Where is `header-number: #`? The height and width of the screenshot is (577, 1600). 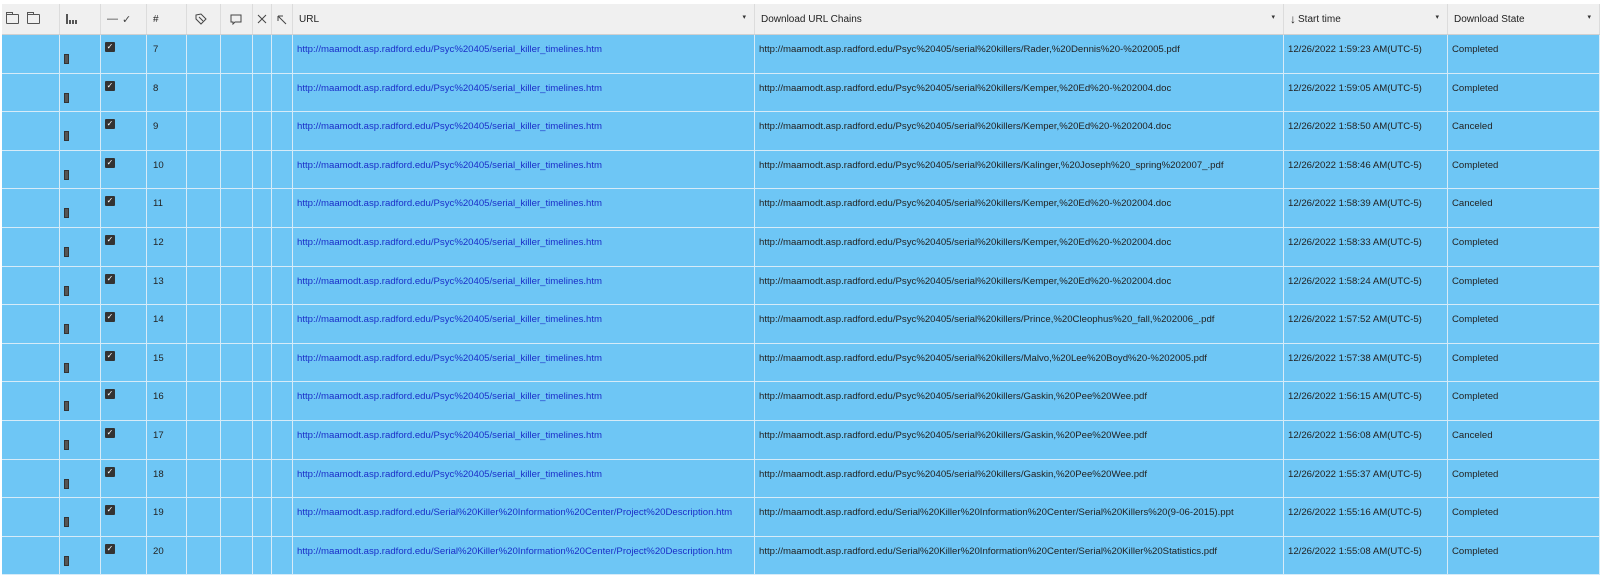 header-number: # is located at coordinates (167, 19).